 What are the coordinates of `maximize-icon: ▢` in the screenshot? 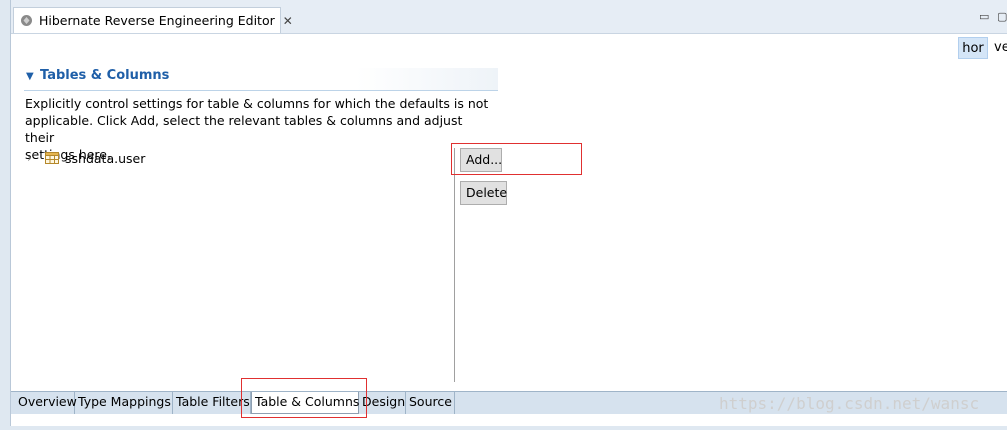 It's located at (1002, 16).